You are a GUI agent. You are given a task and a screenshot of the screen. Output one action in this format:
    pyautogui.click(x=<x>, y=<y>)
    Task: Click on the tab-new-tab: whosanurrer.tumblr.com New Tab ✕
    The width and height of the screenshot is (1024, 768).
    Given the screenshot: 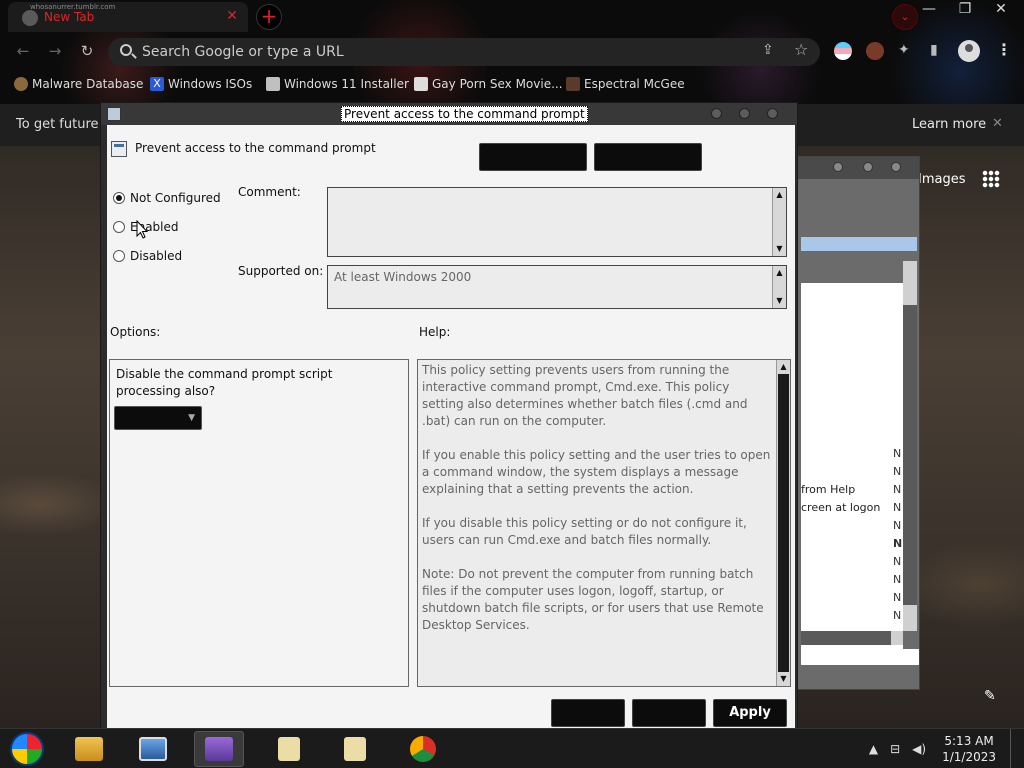 What is the action you would take?
    pyautogui.click(x=128, y=17)
    